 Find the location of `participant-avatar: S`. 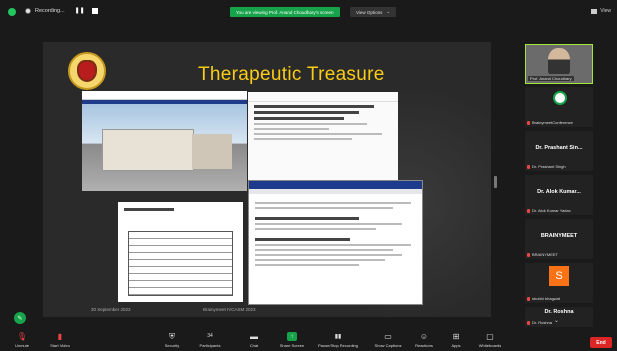

participant-avatar: S is located at coordinates (559, 276).